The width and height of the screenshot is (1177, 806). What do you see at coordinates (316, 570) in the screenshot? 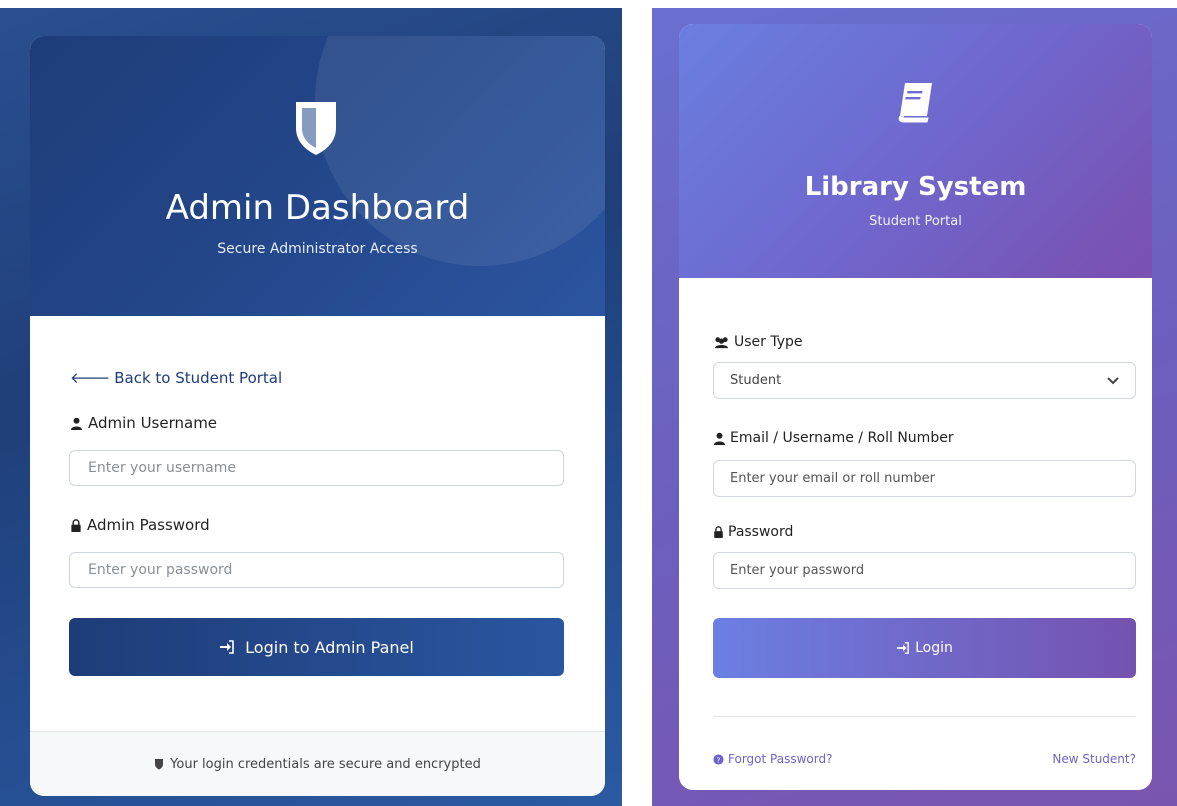
I see `admin-password-input: Enter your password` at bounding box center [316, 570].